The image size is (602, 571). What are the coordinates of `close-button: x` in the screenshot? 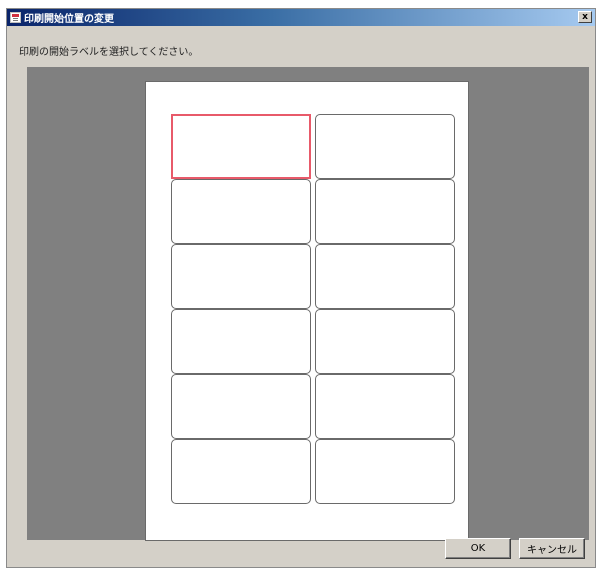 It's located at (585, 17).